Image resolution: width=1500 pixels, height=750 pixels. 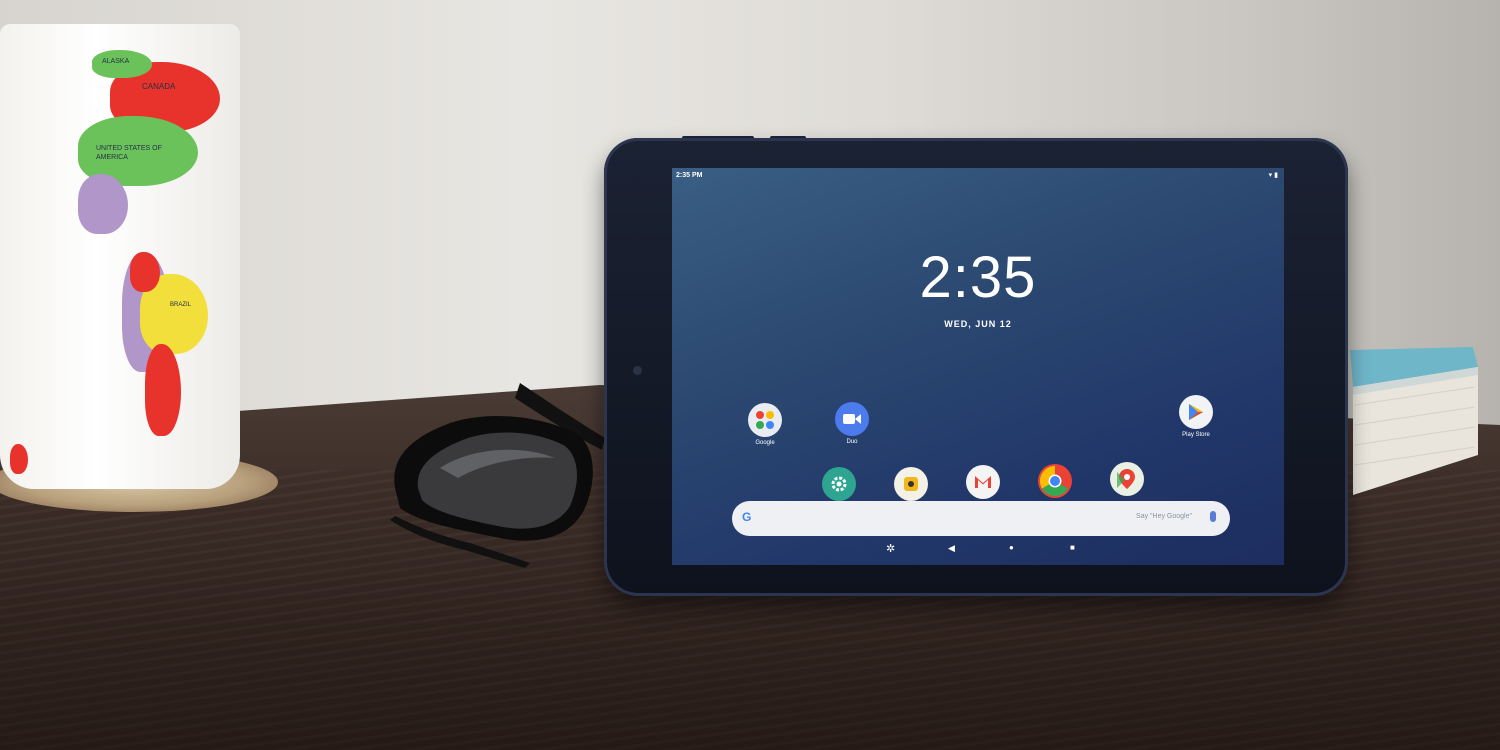 I want to click on maps-icon, so click(x=1127, y=479).